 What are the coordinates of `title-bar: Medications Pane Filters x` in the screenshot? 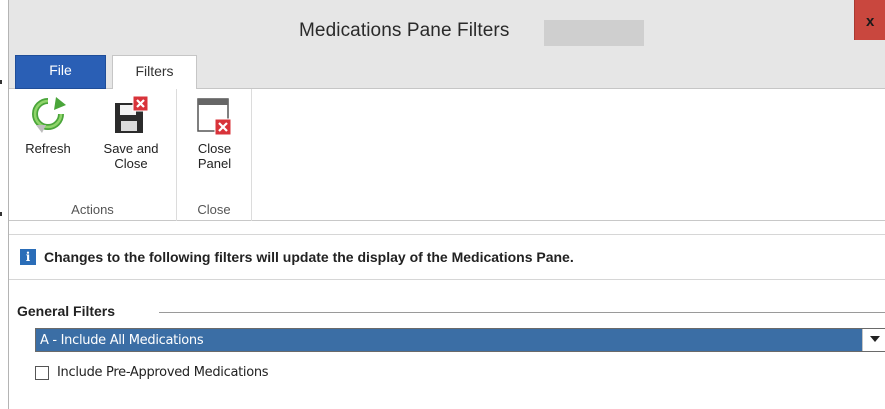 It's located at (447, 24).